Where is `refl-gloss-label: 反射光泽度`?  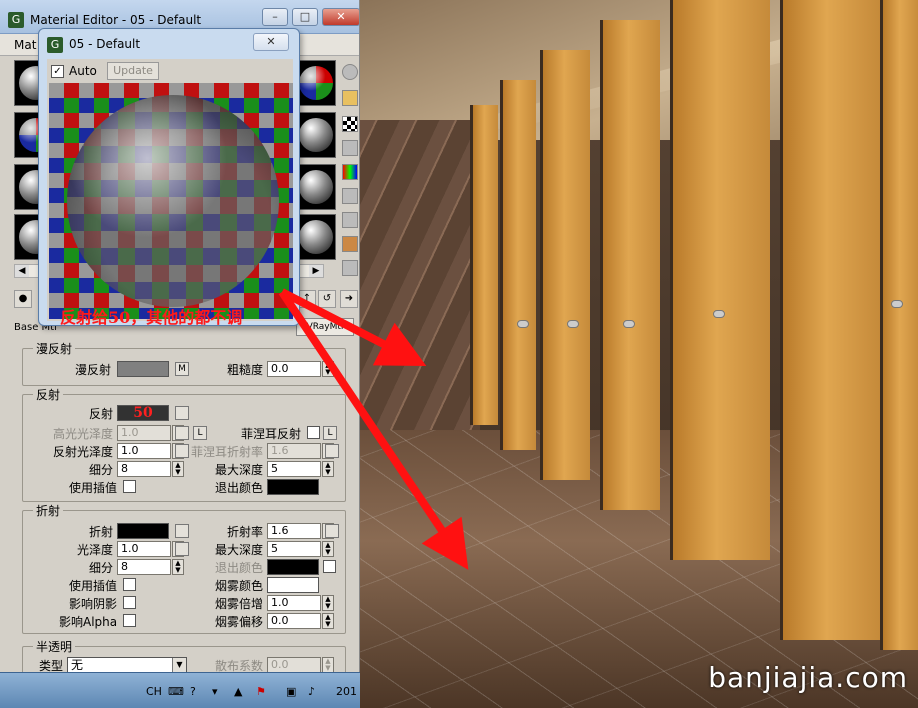 refl-gloss-label: 反射光泽度 is located at coordinates (83, 452).